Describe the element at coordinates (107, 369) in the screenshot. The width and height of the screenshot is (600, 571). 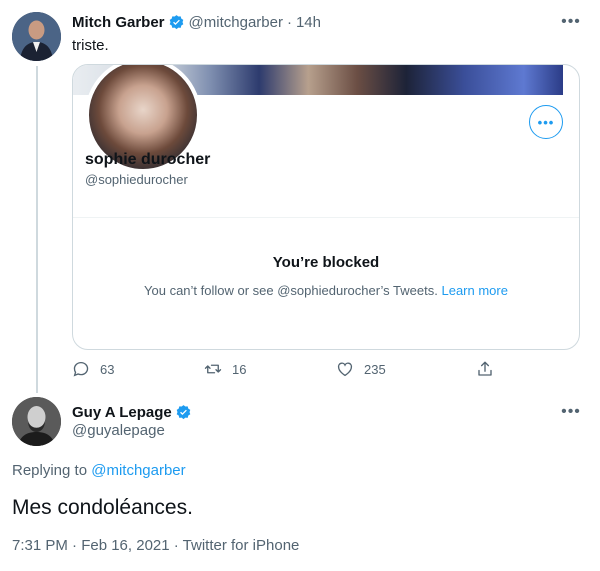
I see `reply-count: 63` at that location.